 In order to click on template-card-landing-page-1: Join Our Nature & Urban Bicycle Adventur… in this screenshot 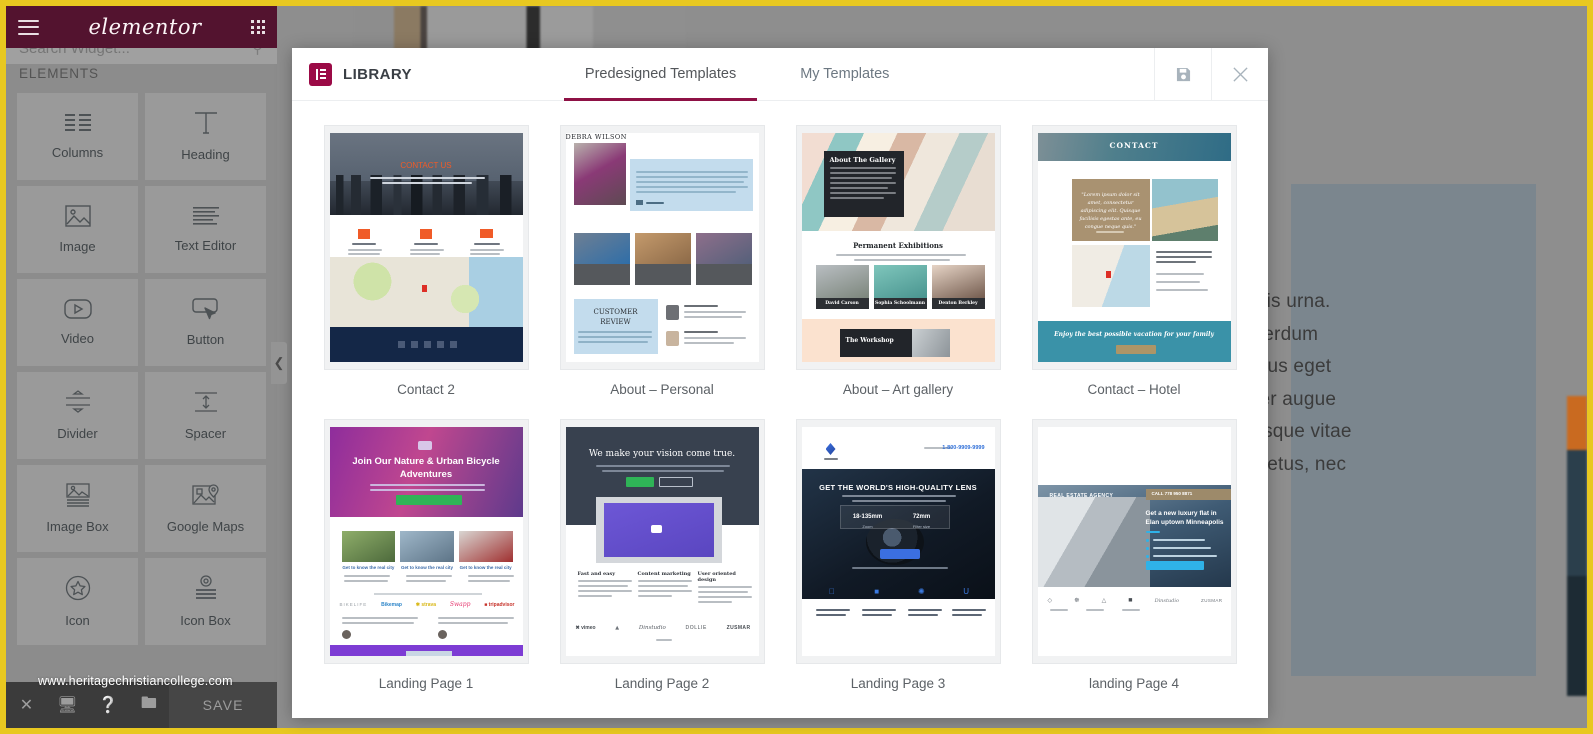, I will do `click(426, 555)`.